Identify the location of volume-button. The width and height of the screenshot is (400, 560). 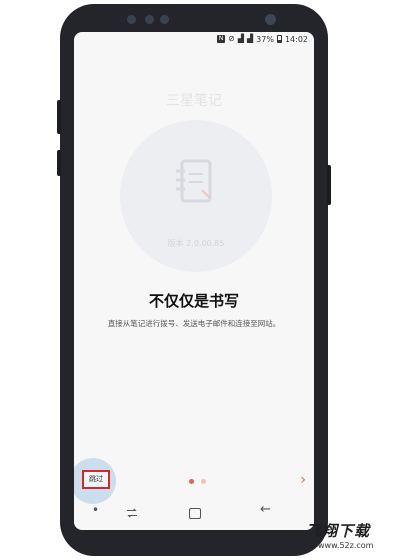
(59, 117).